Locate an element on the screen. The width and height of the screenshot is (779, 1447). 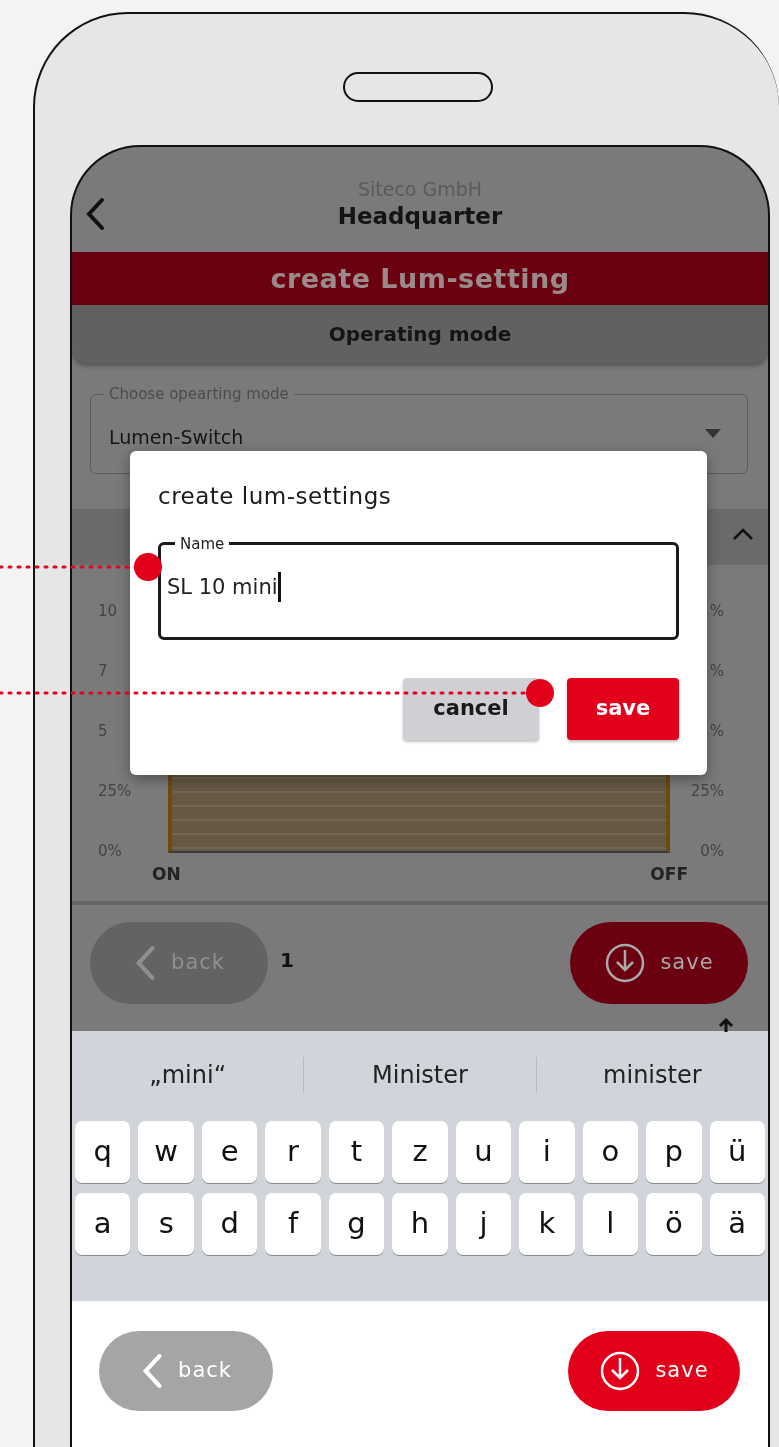
keyboard-key: ö is located at coordinates (674, 1224).